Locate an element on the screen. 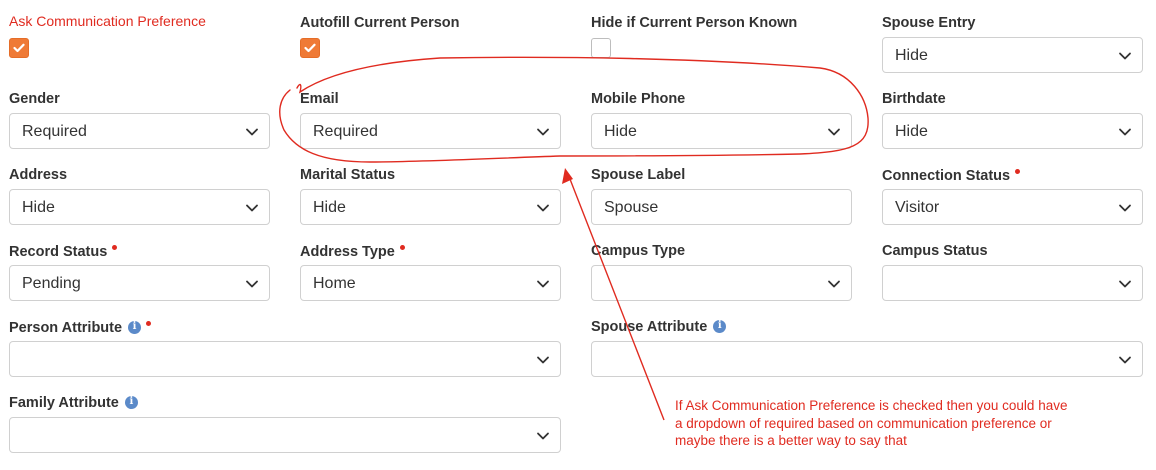 The height and width of the screenshot is (470, 1156). address-type-select: Home is located at coordinates (430, 283).